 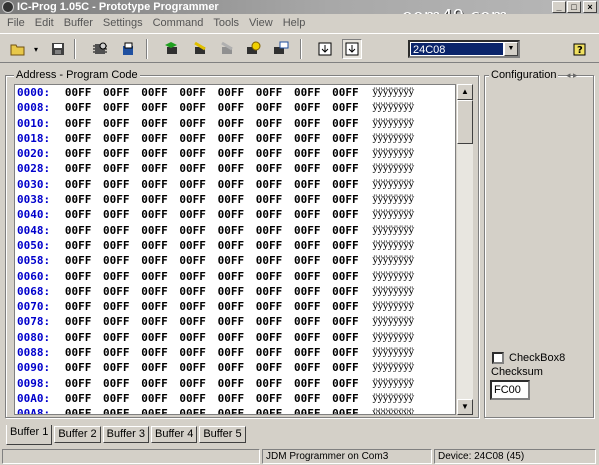 What do you see at coordinates (465, 92) in the screenshot?
I see `scroll-up-icon: ▲` at bounding box center [465, 92].